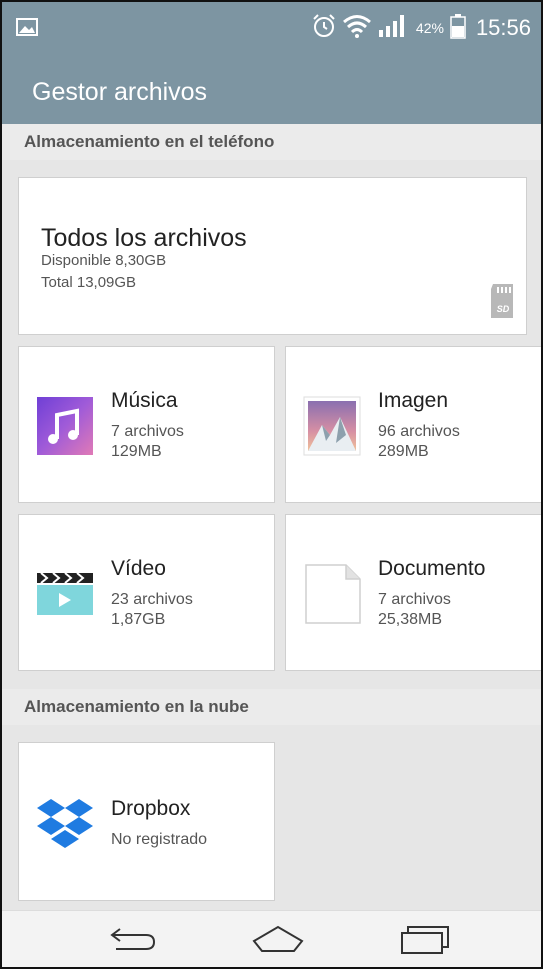  I want to click on dropbox-status: No registrado, so click(159, 839).